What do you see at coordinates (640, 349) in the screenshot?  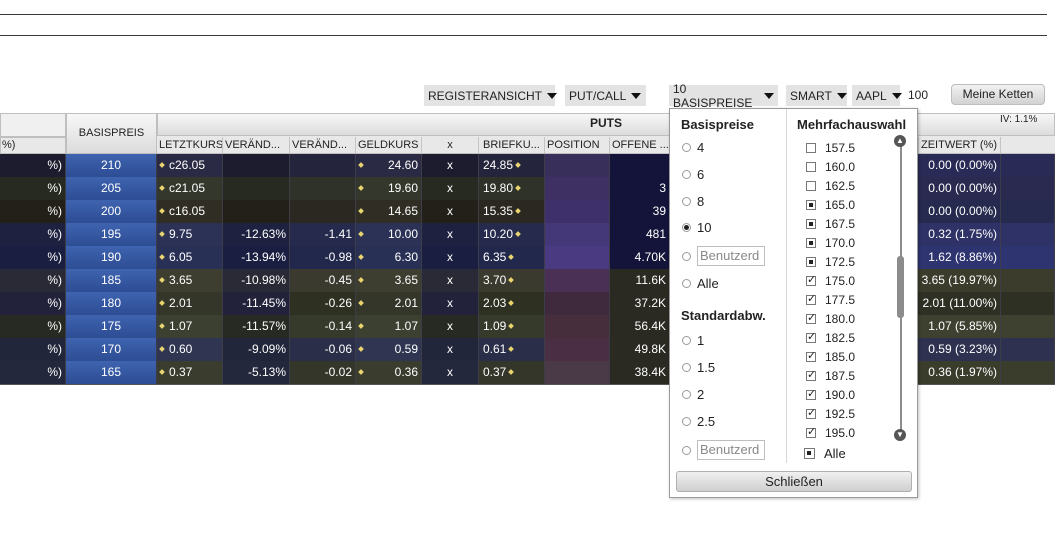 I see `open-interest-cell: 49.8K` at bounding box center [640, 349].